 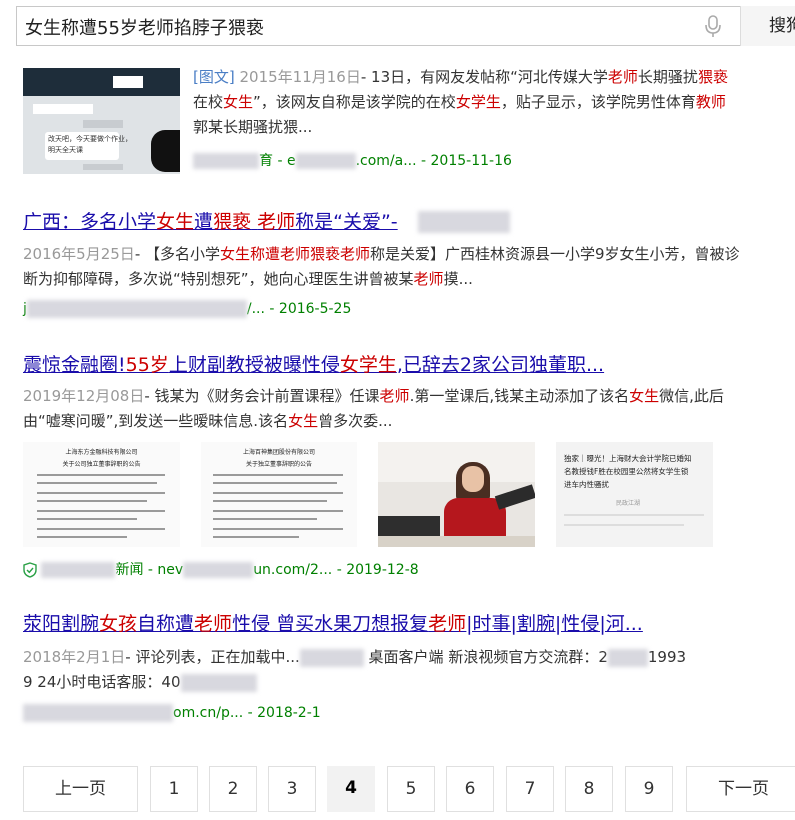 What do you see at coordinates (767, 26) in the screenshot?
I see `search-button: 搜狗` at bounding box center [767, 26].